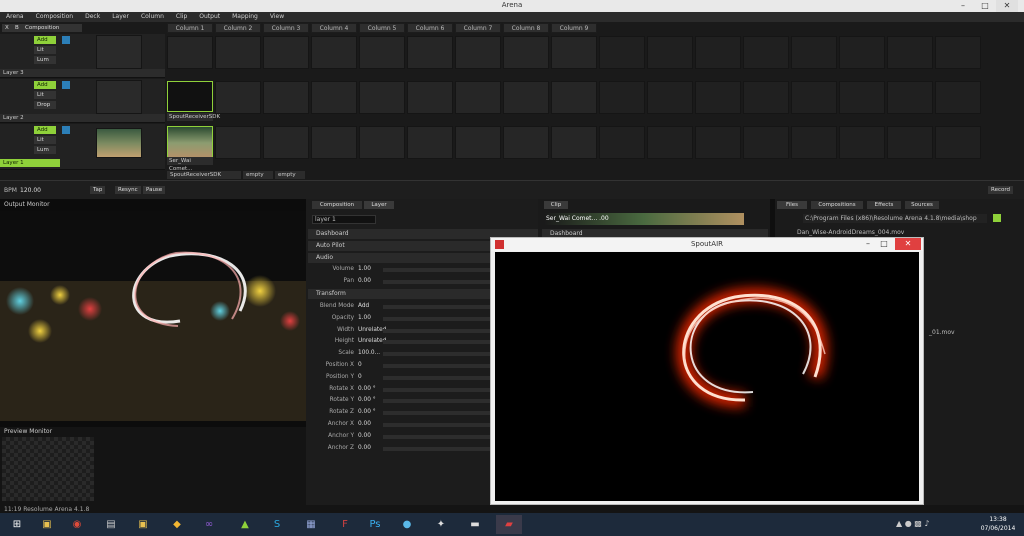  I want to click on prop-value: 1.00, so click(364, 318).